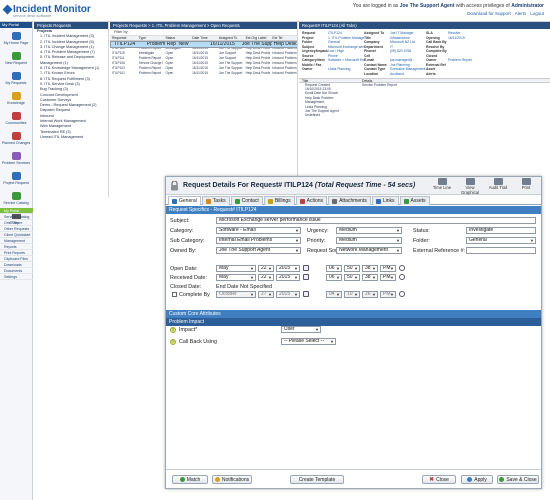 The height and width of the screenshot is (500, 550). What do you see at coordinates (408, 42) in the screenshot?
I see `preview-field-value: Microsoft NZ Ltd` at bounding box center [408, 42].